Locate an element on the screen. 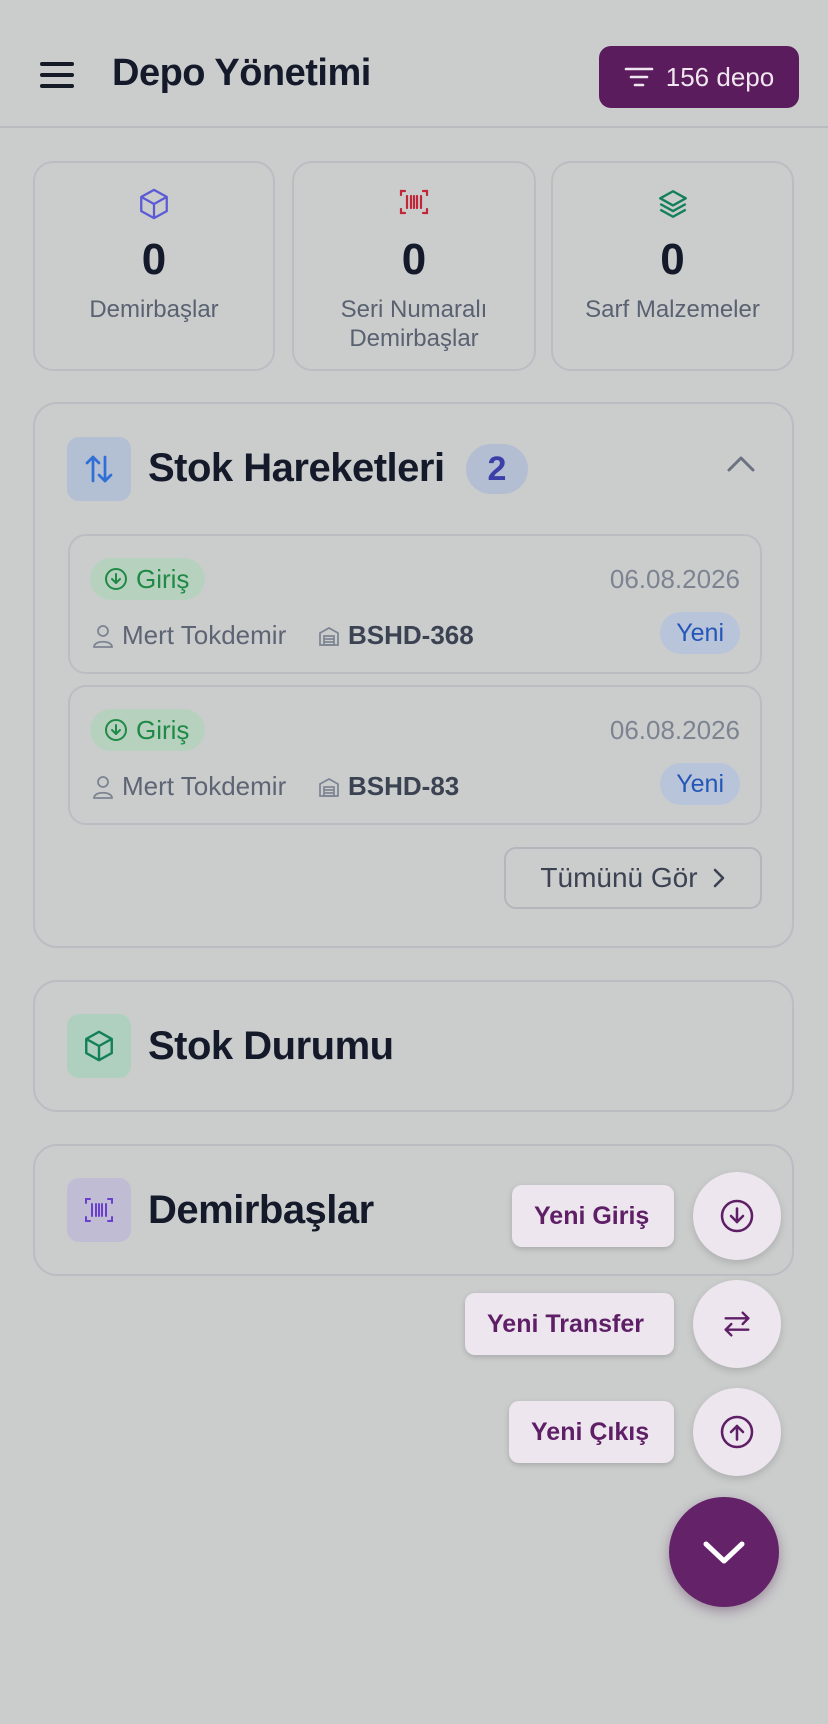 This screenshot has width=828, height=1724. movement-document: BSHD-83 is located at coordinates (388, 786).